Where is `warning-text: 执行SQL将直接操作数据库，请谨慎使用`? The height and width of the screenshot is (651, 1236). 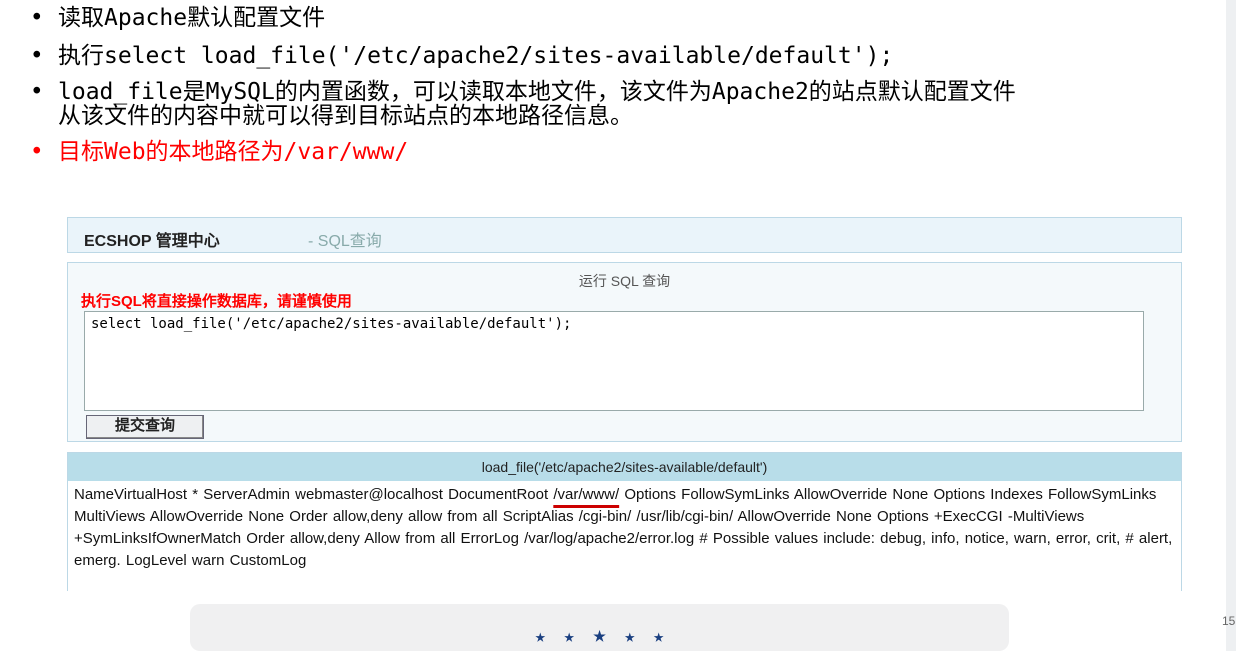 warning-text: 执行SQL将直接操作数据库，请谨慎使用 is located at coordinates (216, 301).